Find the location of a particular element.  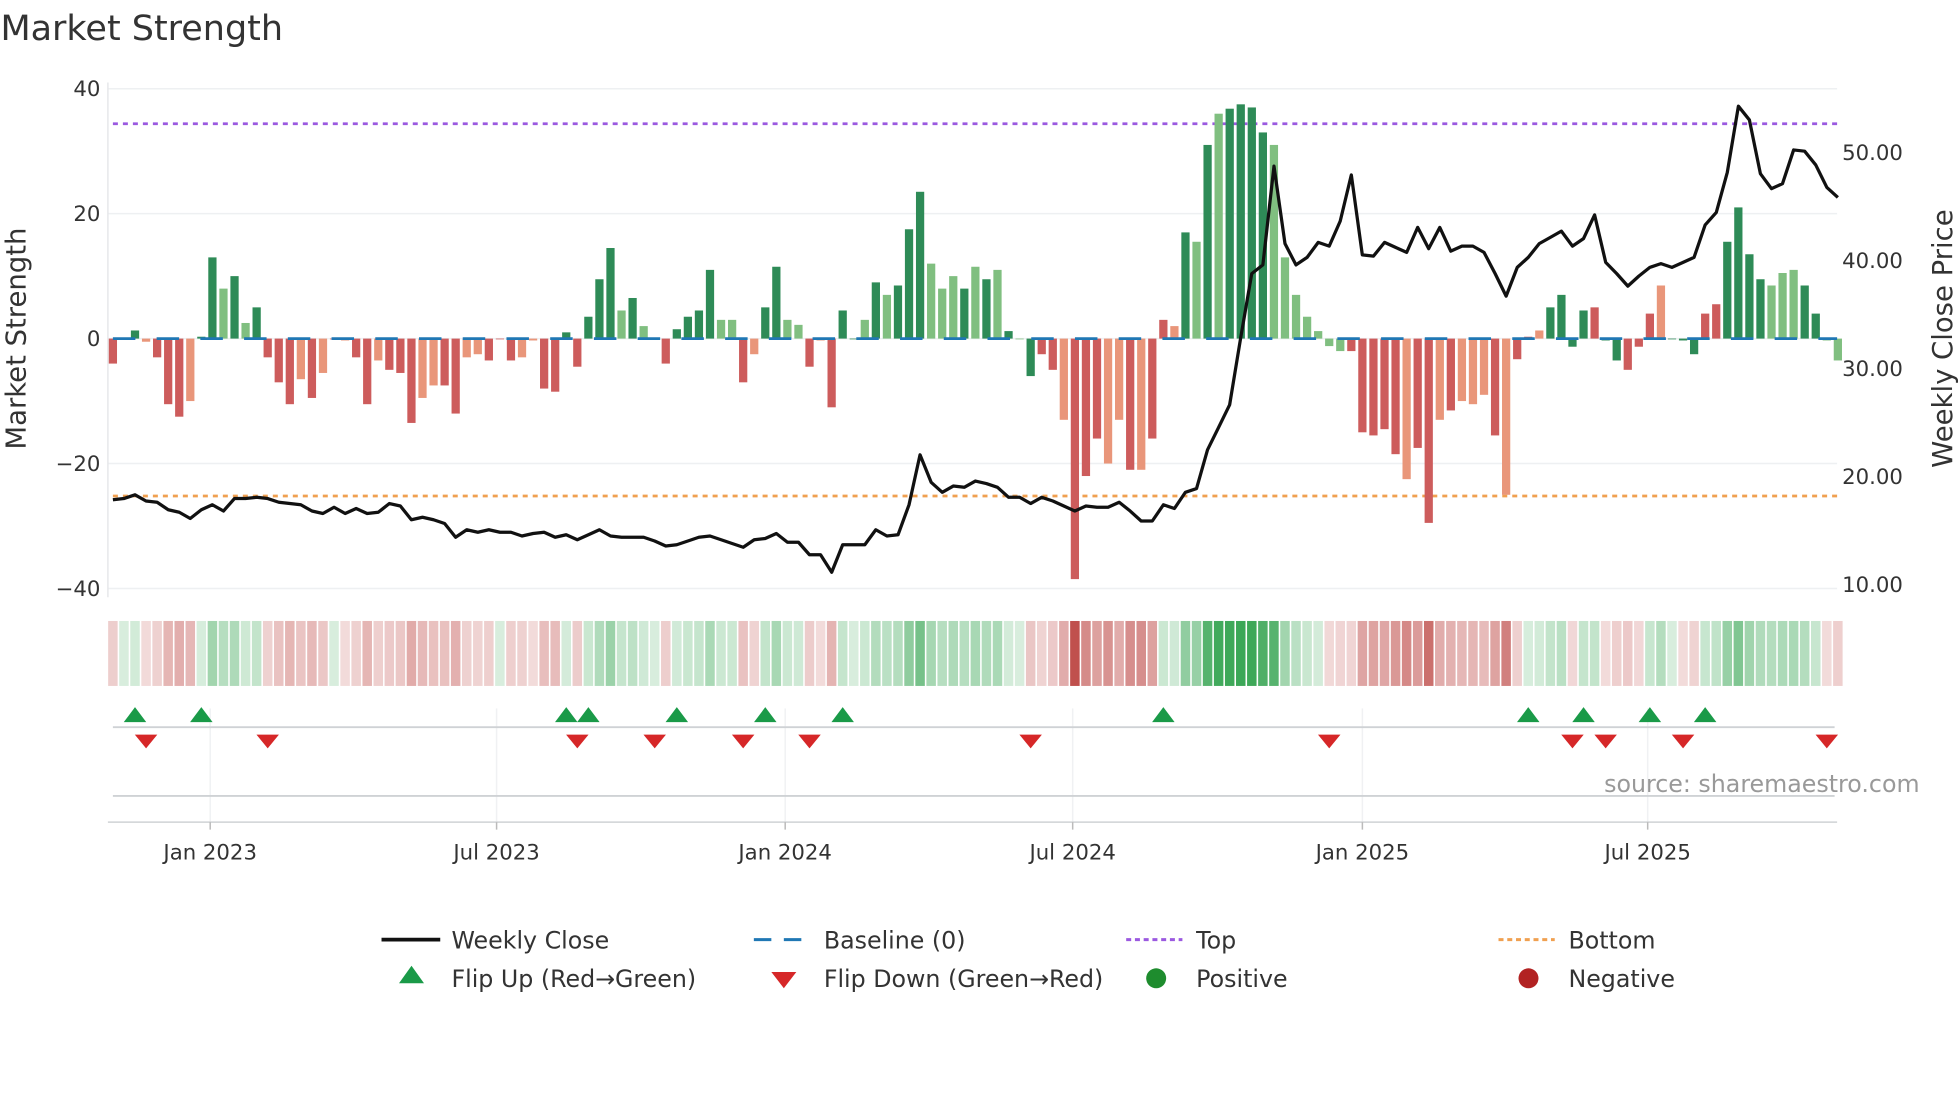

legend-item-baseline: Baseline (0) is located at coordinates (859, 940).